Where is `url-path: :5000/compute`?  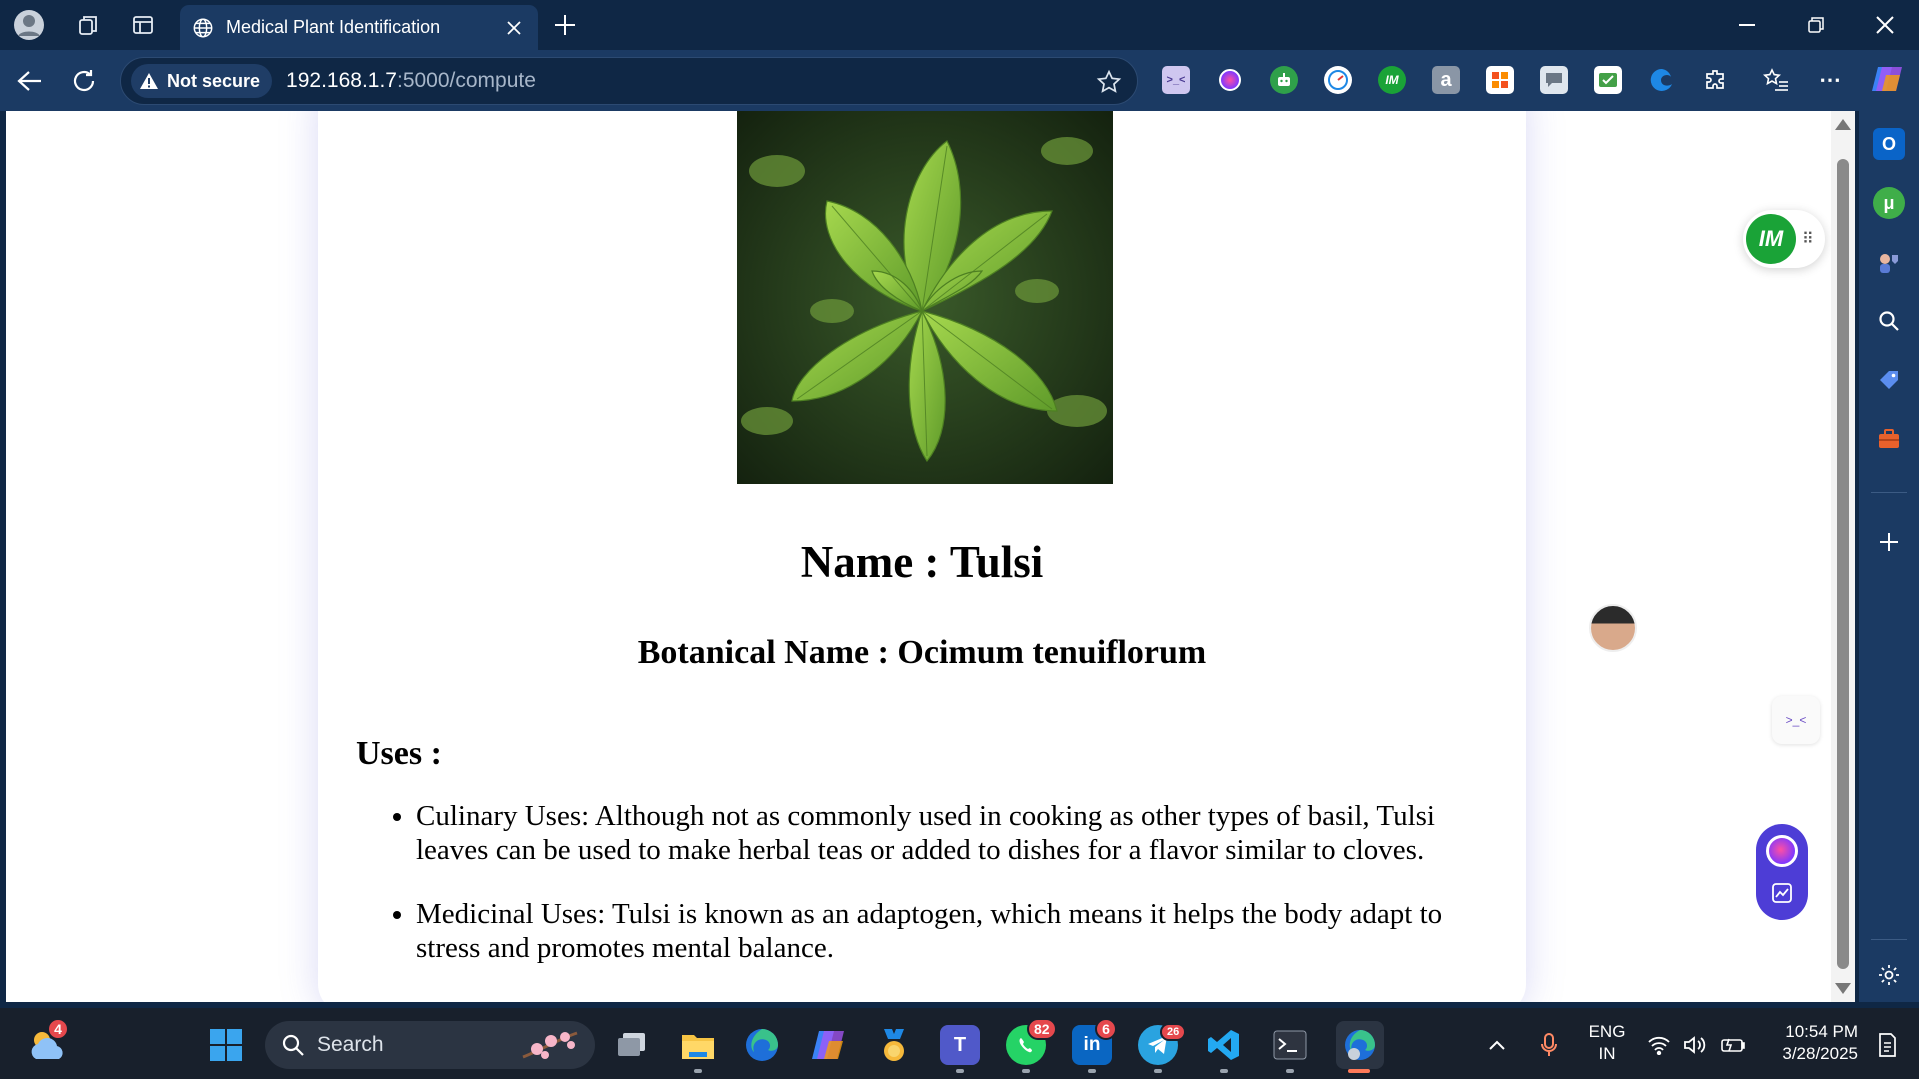 url-path: :5000/compute is located at coordinates (466, 80).